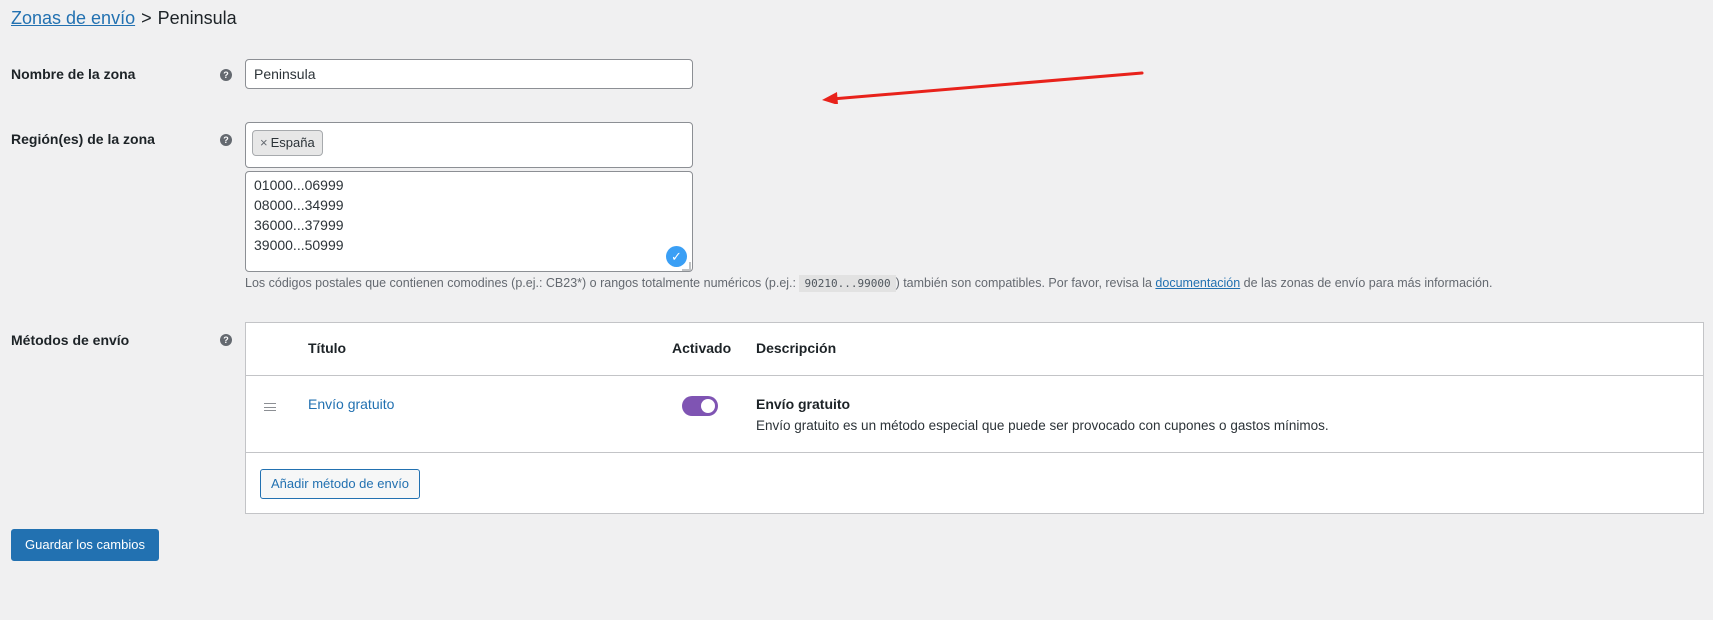 The height and width of the screenshot is (620, 1713). What do you see at coordinates (983, 87) in the screenshot?
I see `annotation-arrow-icon` at bounding box center [983, 87].